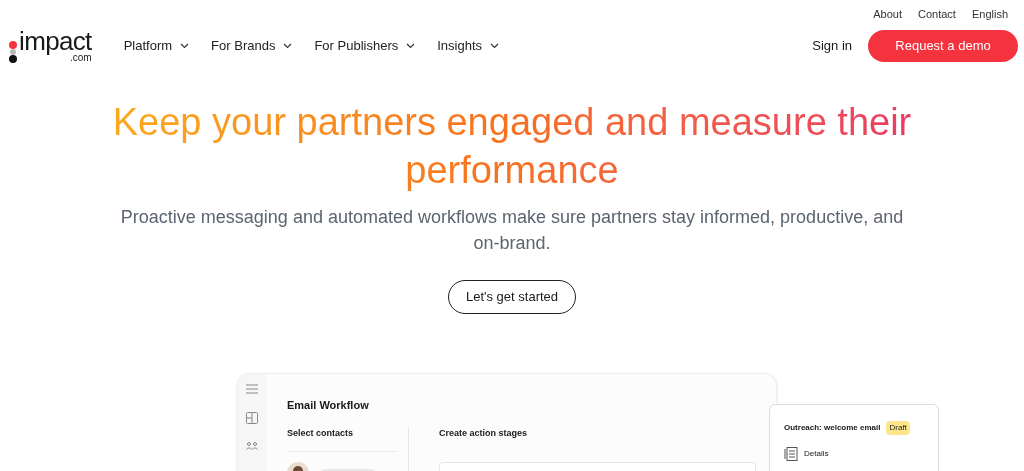 This screenshot has width=1024, height=471. Describe the element at coordinates (989, 14) in the screenshot. I see `top-link: English` at that location.